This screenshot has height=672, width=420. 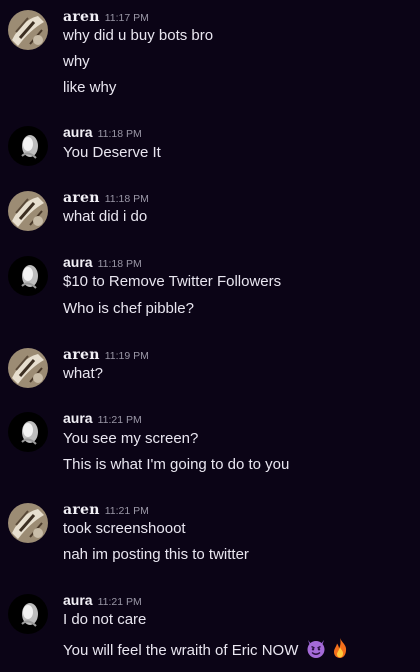 What do you see at coordinates (172, 281) in the screenshot?
I see `message-text: $10 to Remove Twitter Followers` at bounding box center [172, 281].